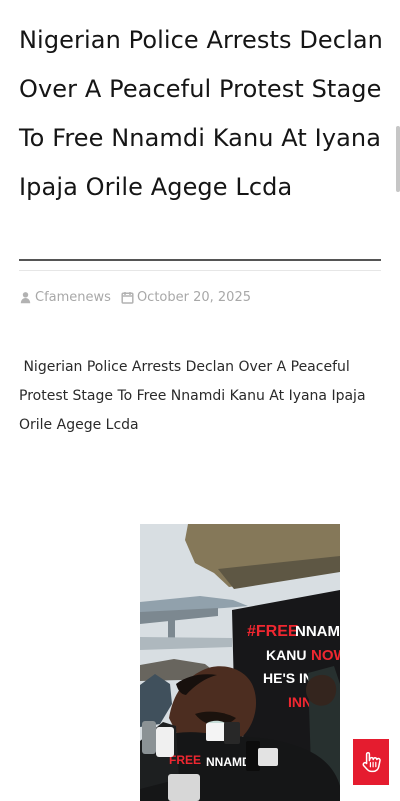 This screenshot has width=400, height=801. What do you see at coordinates (185, 760) in the screenshot?
I see `svg-text: FREE` at bounding box center [185, 760].